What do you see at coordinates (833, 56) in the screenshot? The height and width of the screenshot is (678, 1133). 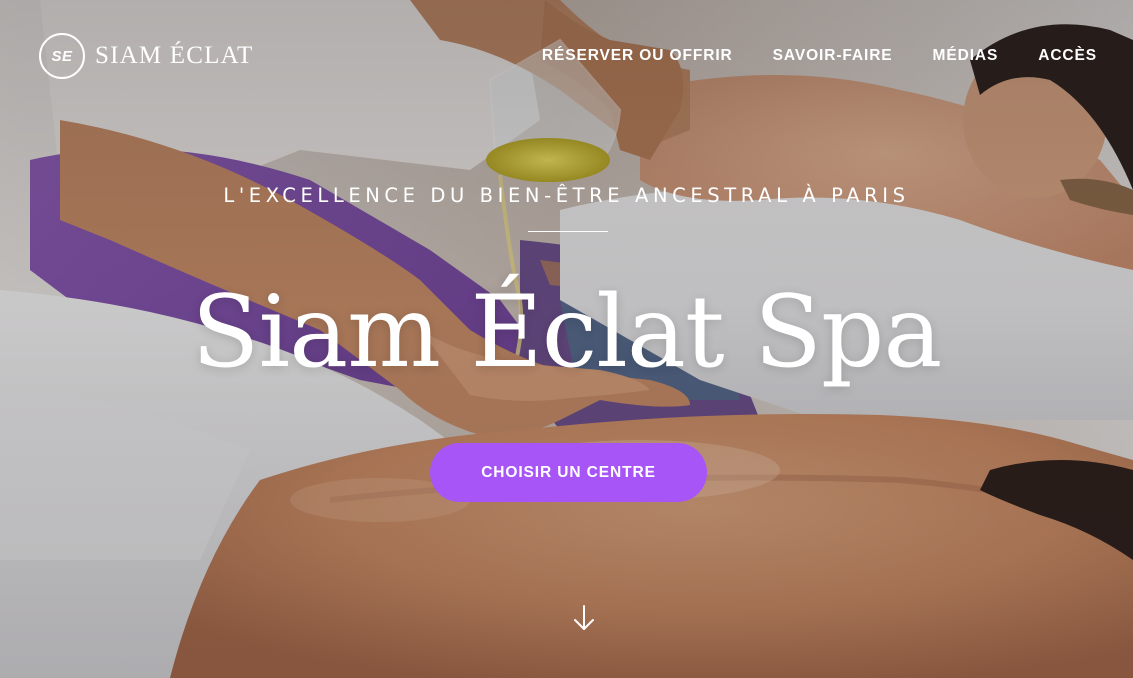 I see `nav-item-savoir-faire: SAVOIR-FAIRE` at bounding box center [833, 56].